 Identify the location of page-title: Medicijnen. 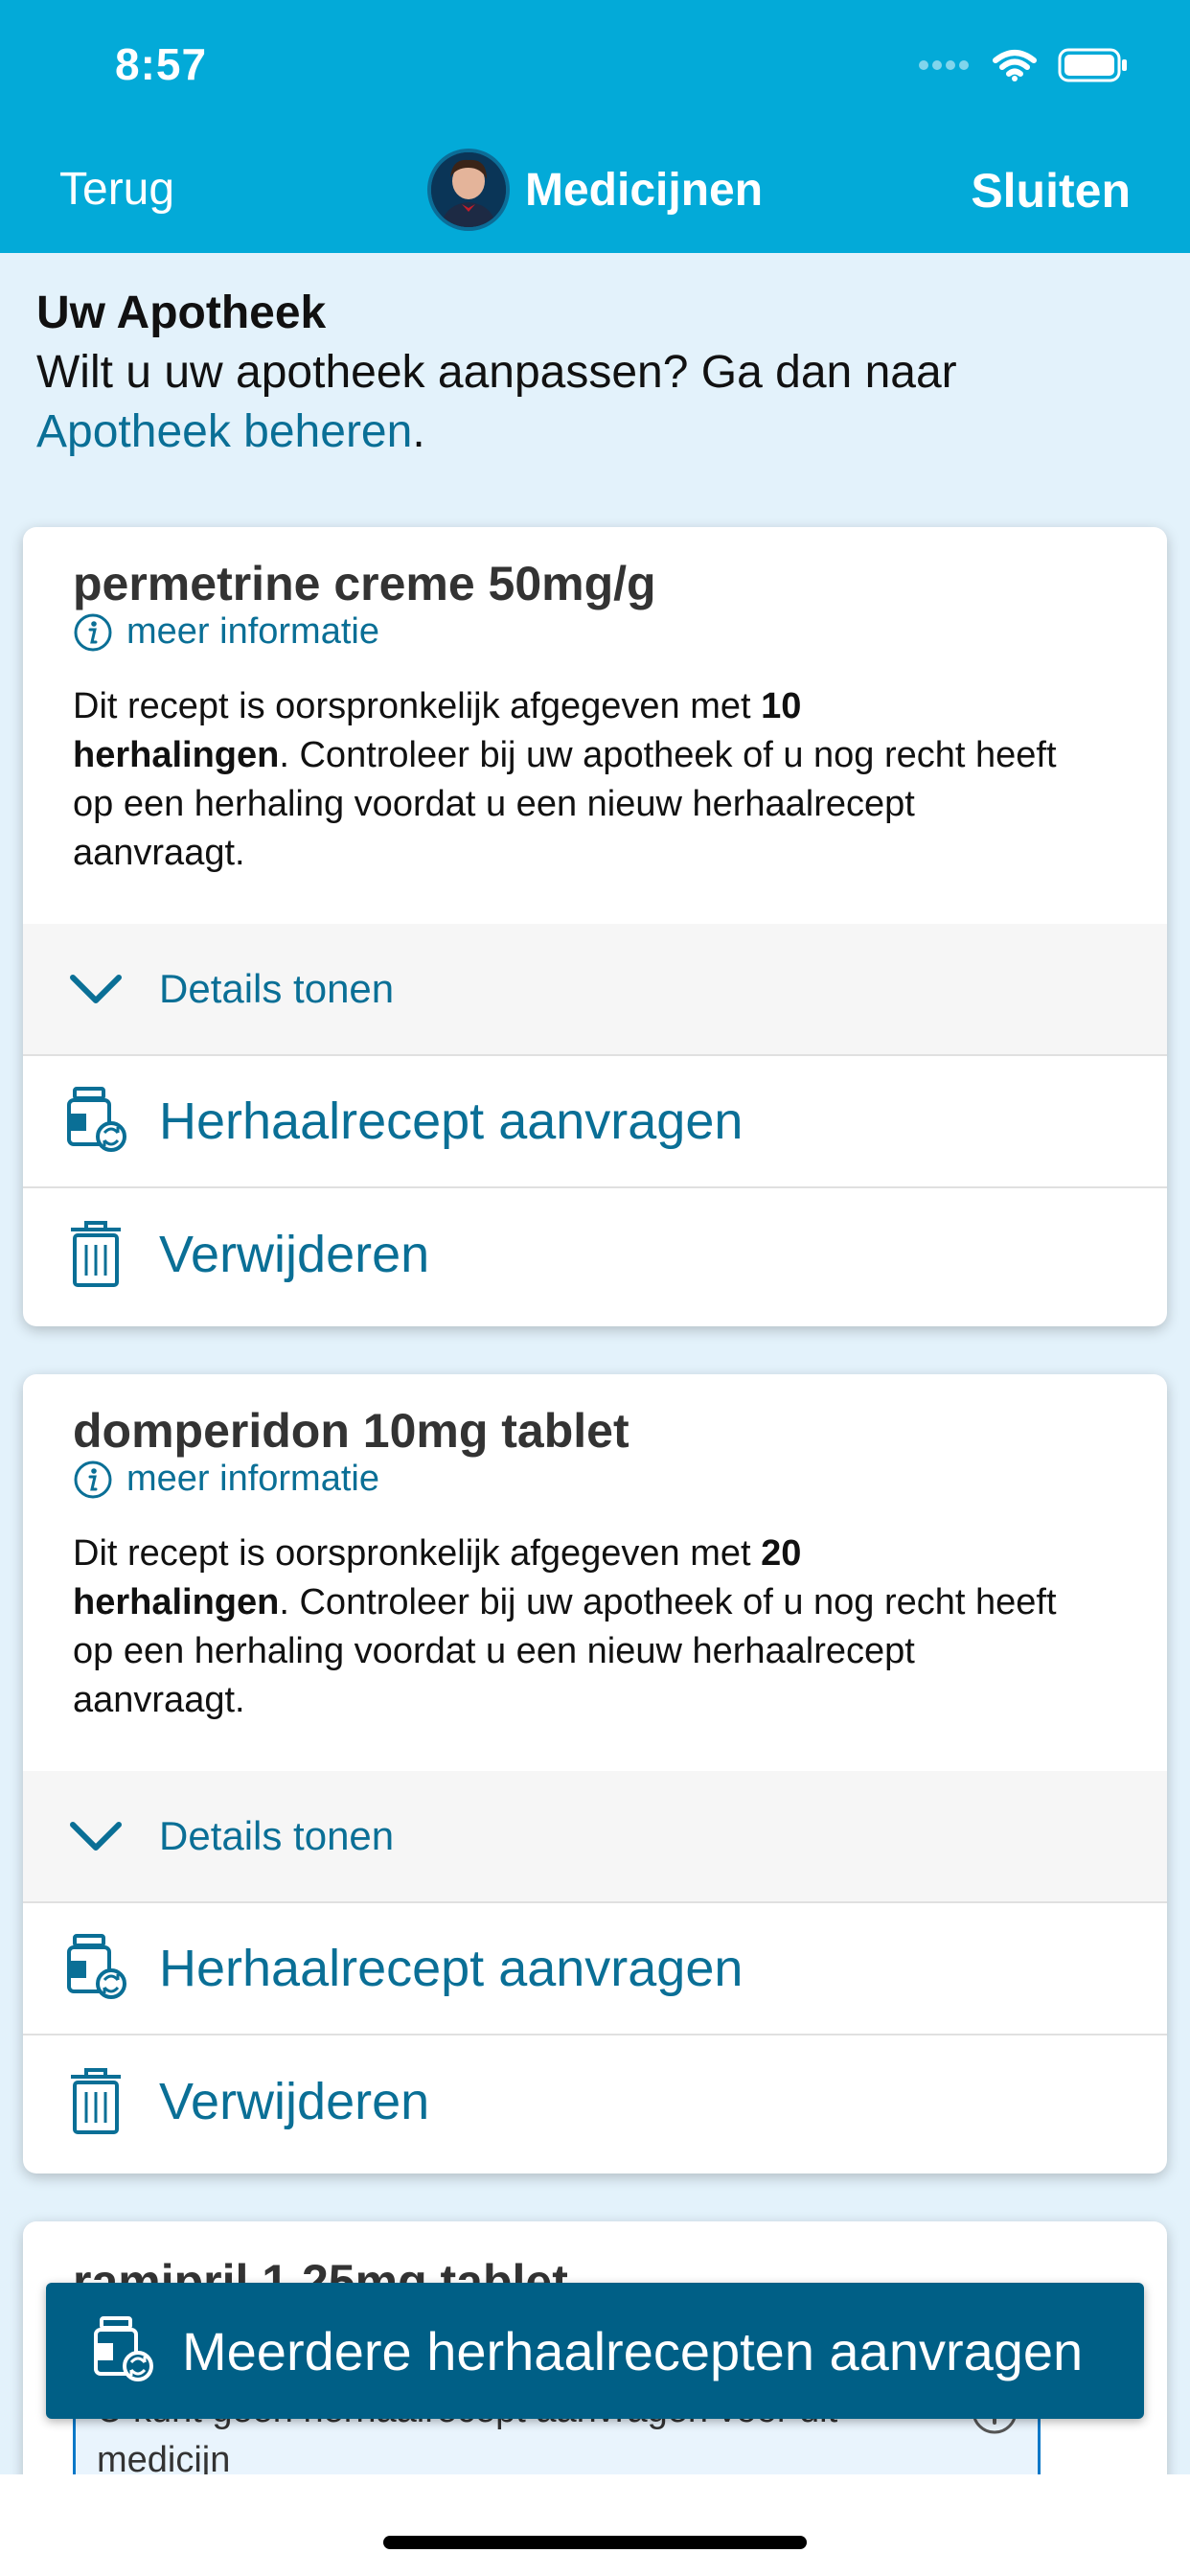
(645, 190).